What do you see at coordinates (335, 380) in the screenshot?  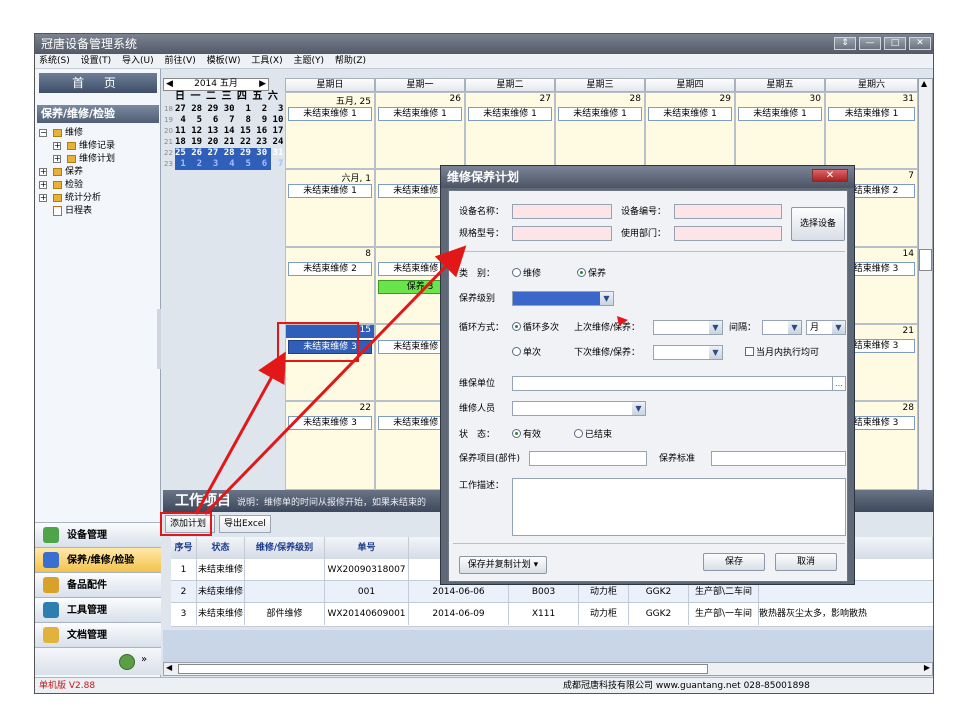 I see `arrow-to-dialog` at bounding box center [335, 380].